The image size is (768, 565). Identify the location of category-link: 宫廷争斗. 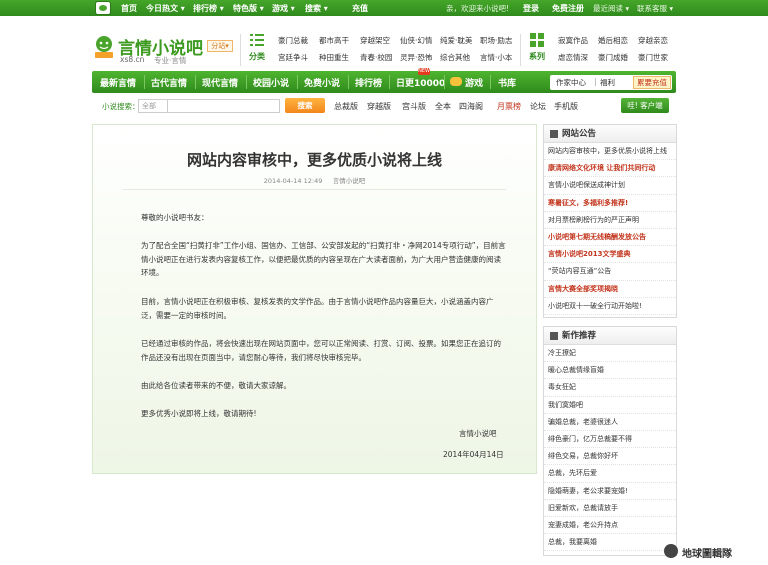
(293, 57).